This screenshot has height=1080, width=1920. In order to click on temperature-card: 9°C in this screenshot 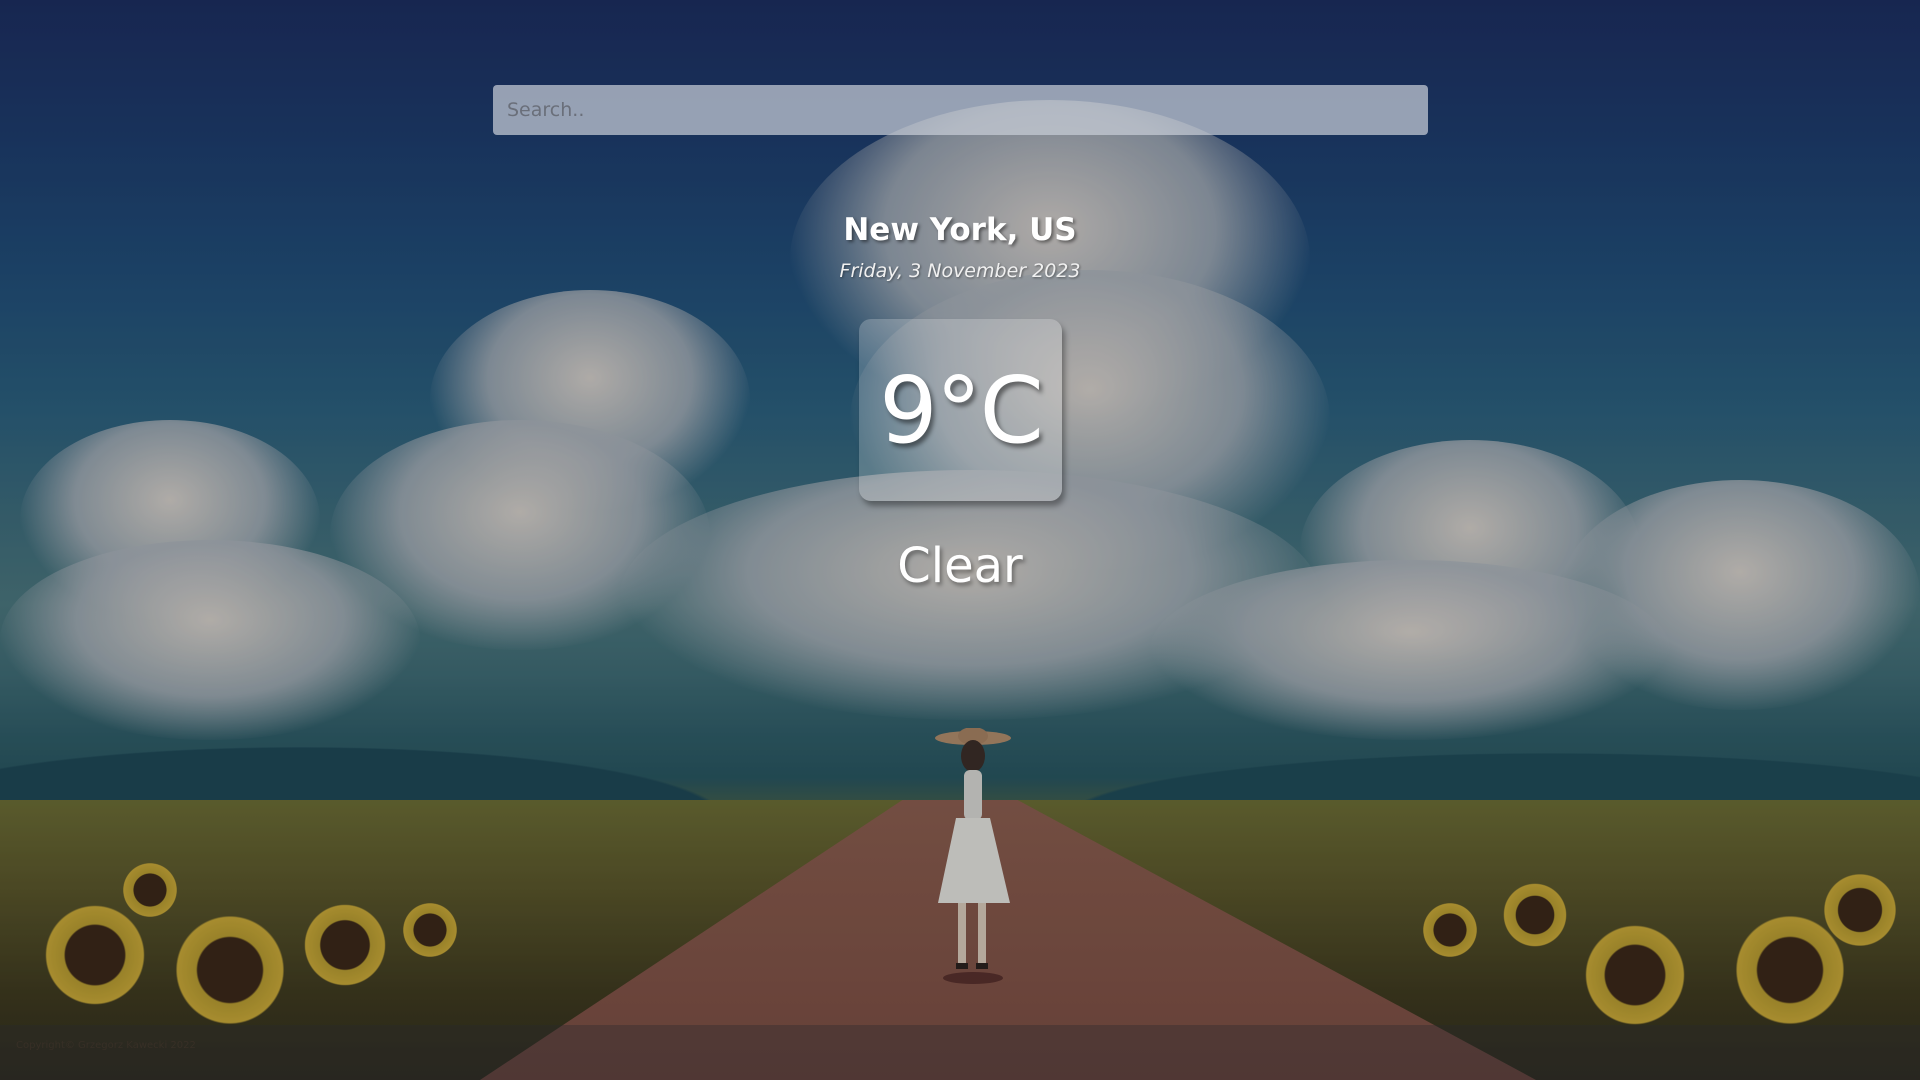, I will do `click(960, 410)`.